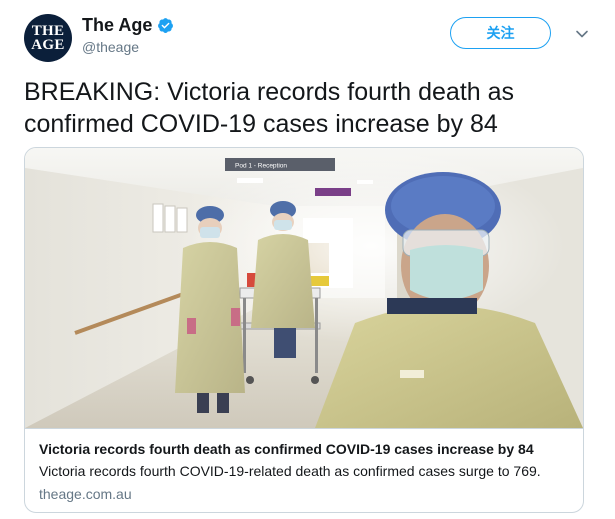 This screenshot has width=615, height=519. I want to click on handle: @theage, so click(128, 47).